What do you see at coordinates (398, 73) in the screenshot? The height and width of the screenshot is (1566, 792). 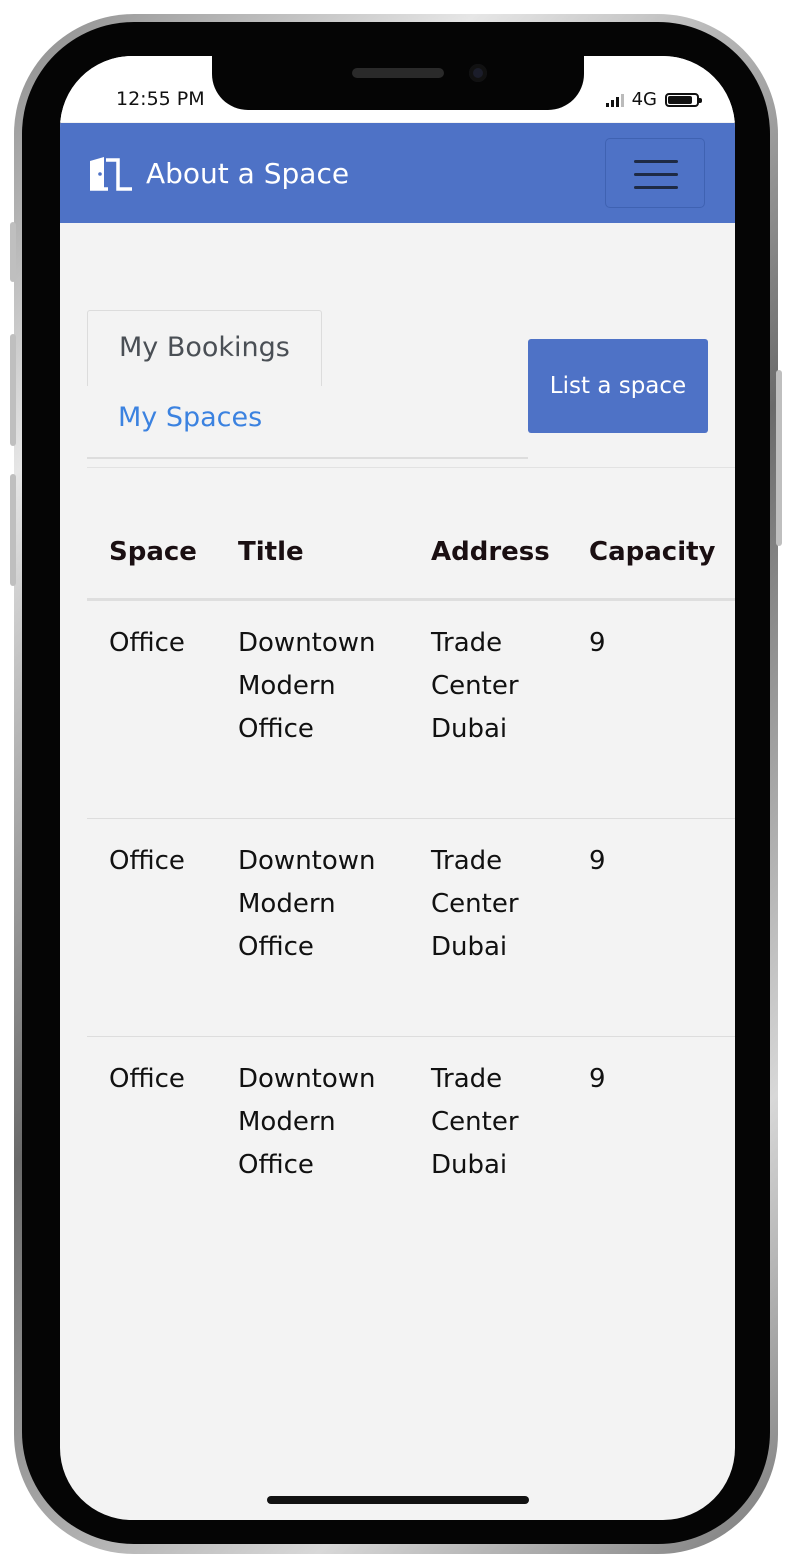 I see `speaker` at bounding box center [398, 73].